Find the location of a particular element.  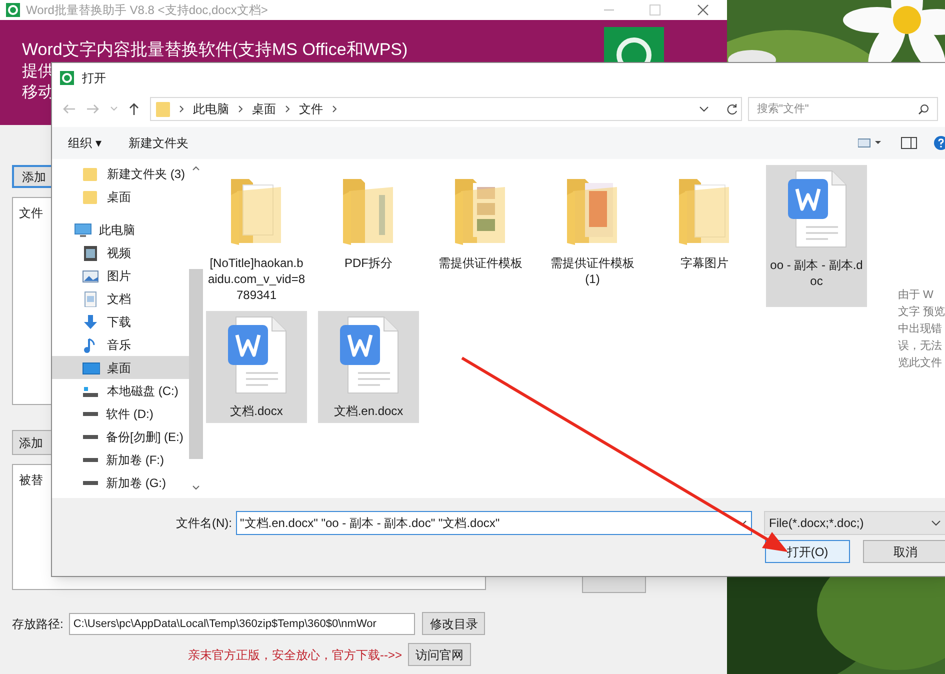

save-path-label: 存放路径: is located at coordinates (38, 624).